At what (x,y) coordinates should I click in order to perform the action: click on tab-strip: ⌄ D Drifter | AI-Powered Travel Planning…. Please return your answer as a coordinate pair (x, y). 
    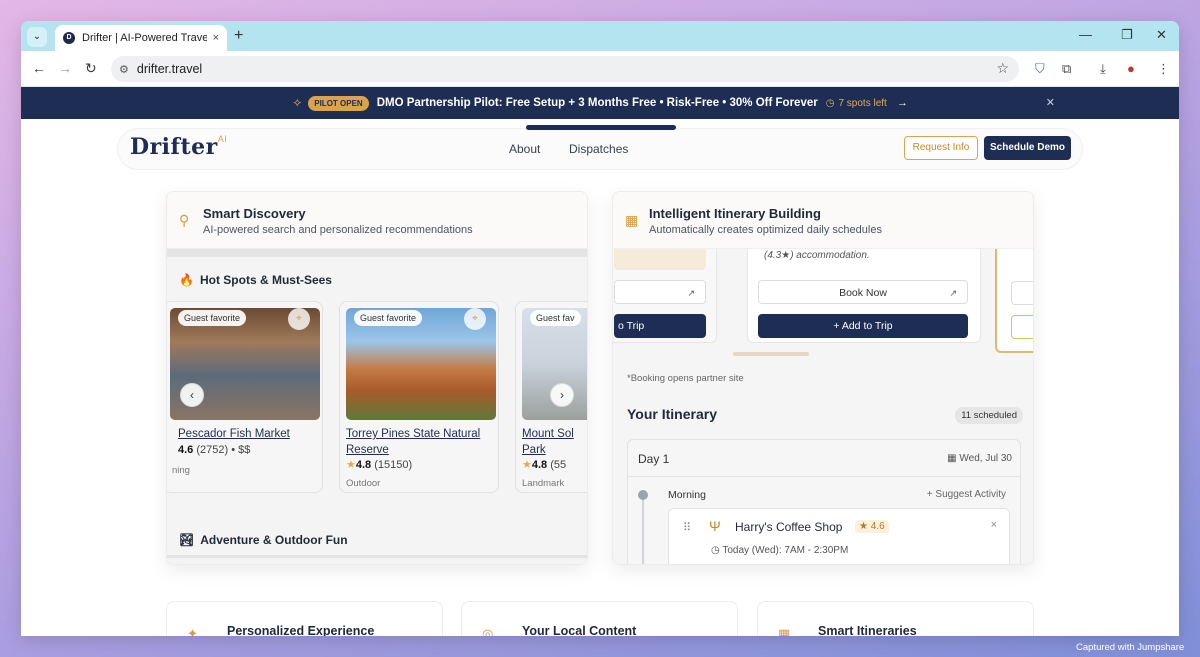
    Looking at the image, I should click on (600, 36).